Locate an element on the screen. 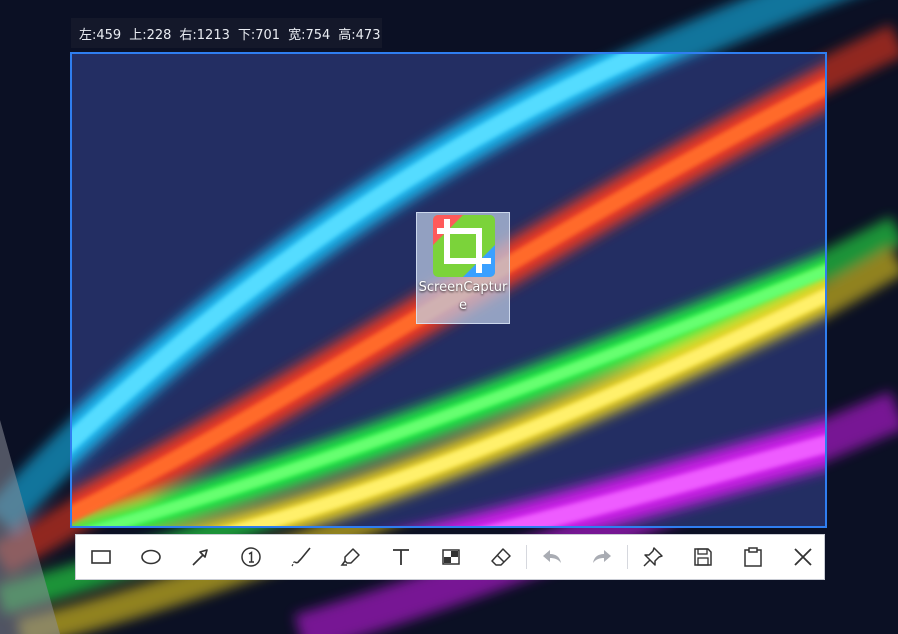  copy-button is located at coordinates (753, 557).